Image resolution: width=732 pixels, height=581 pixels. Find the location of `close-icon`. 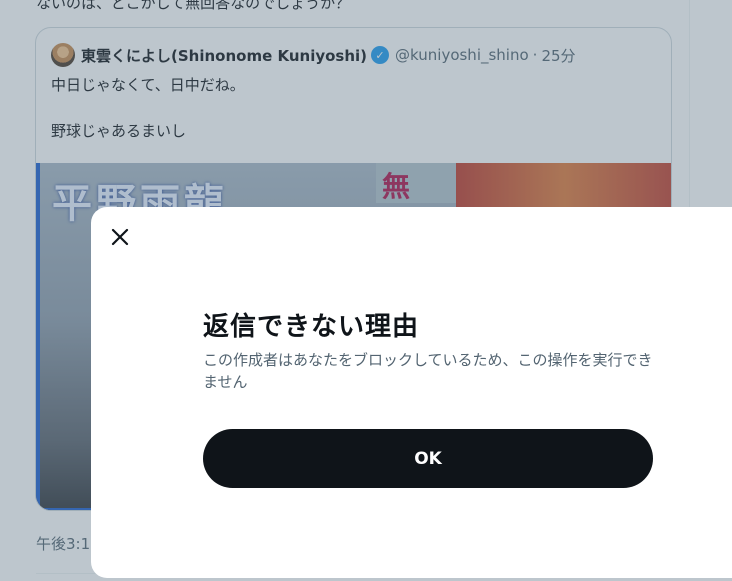

close-icon is located at coordinates (120, 237).